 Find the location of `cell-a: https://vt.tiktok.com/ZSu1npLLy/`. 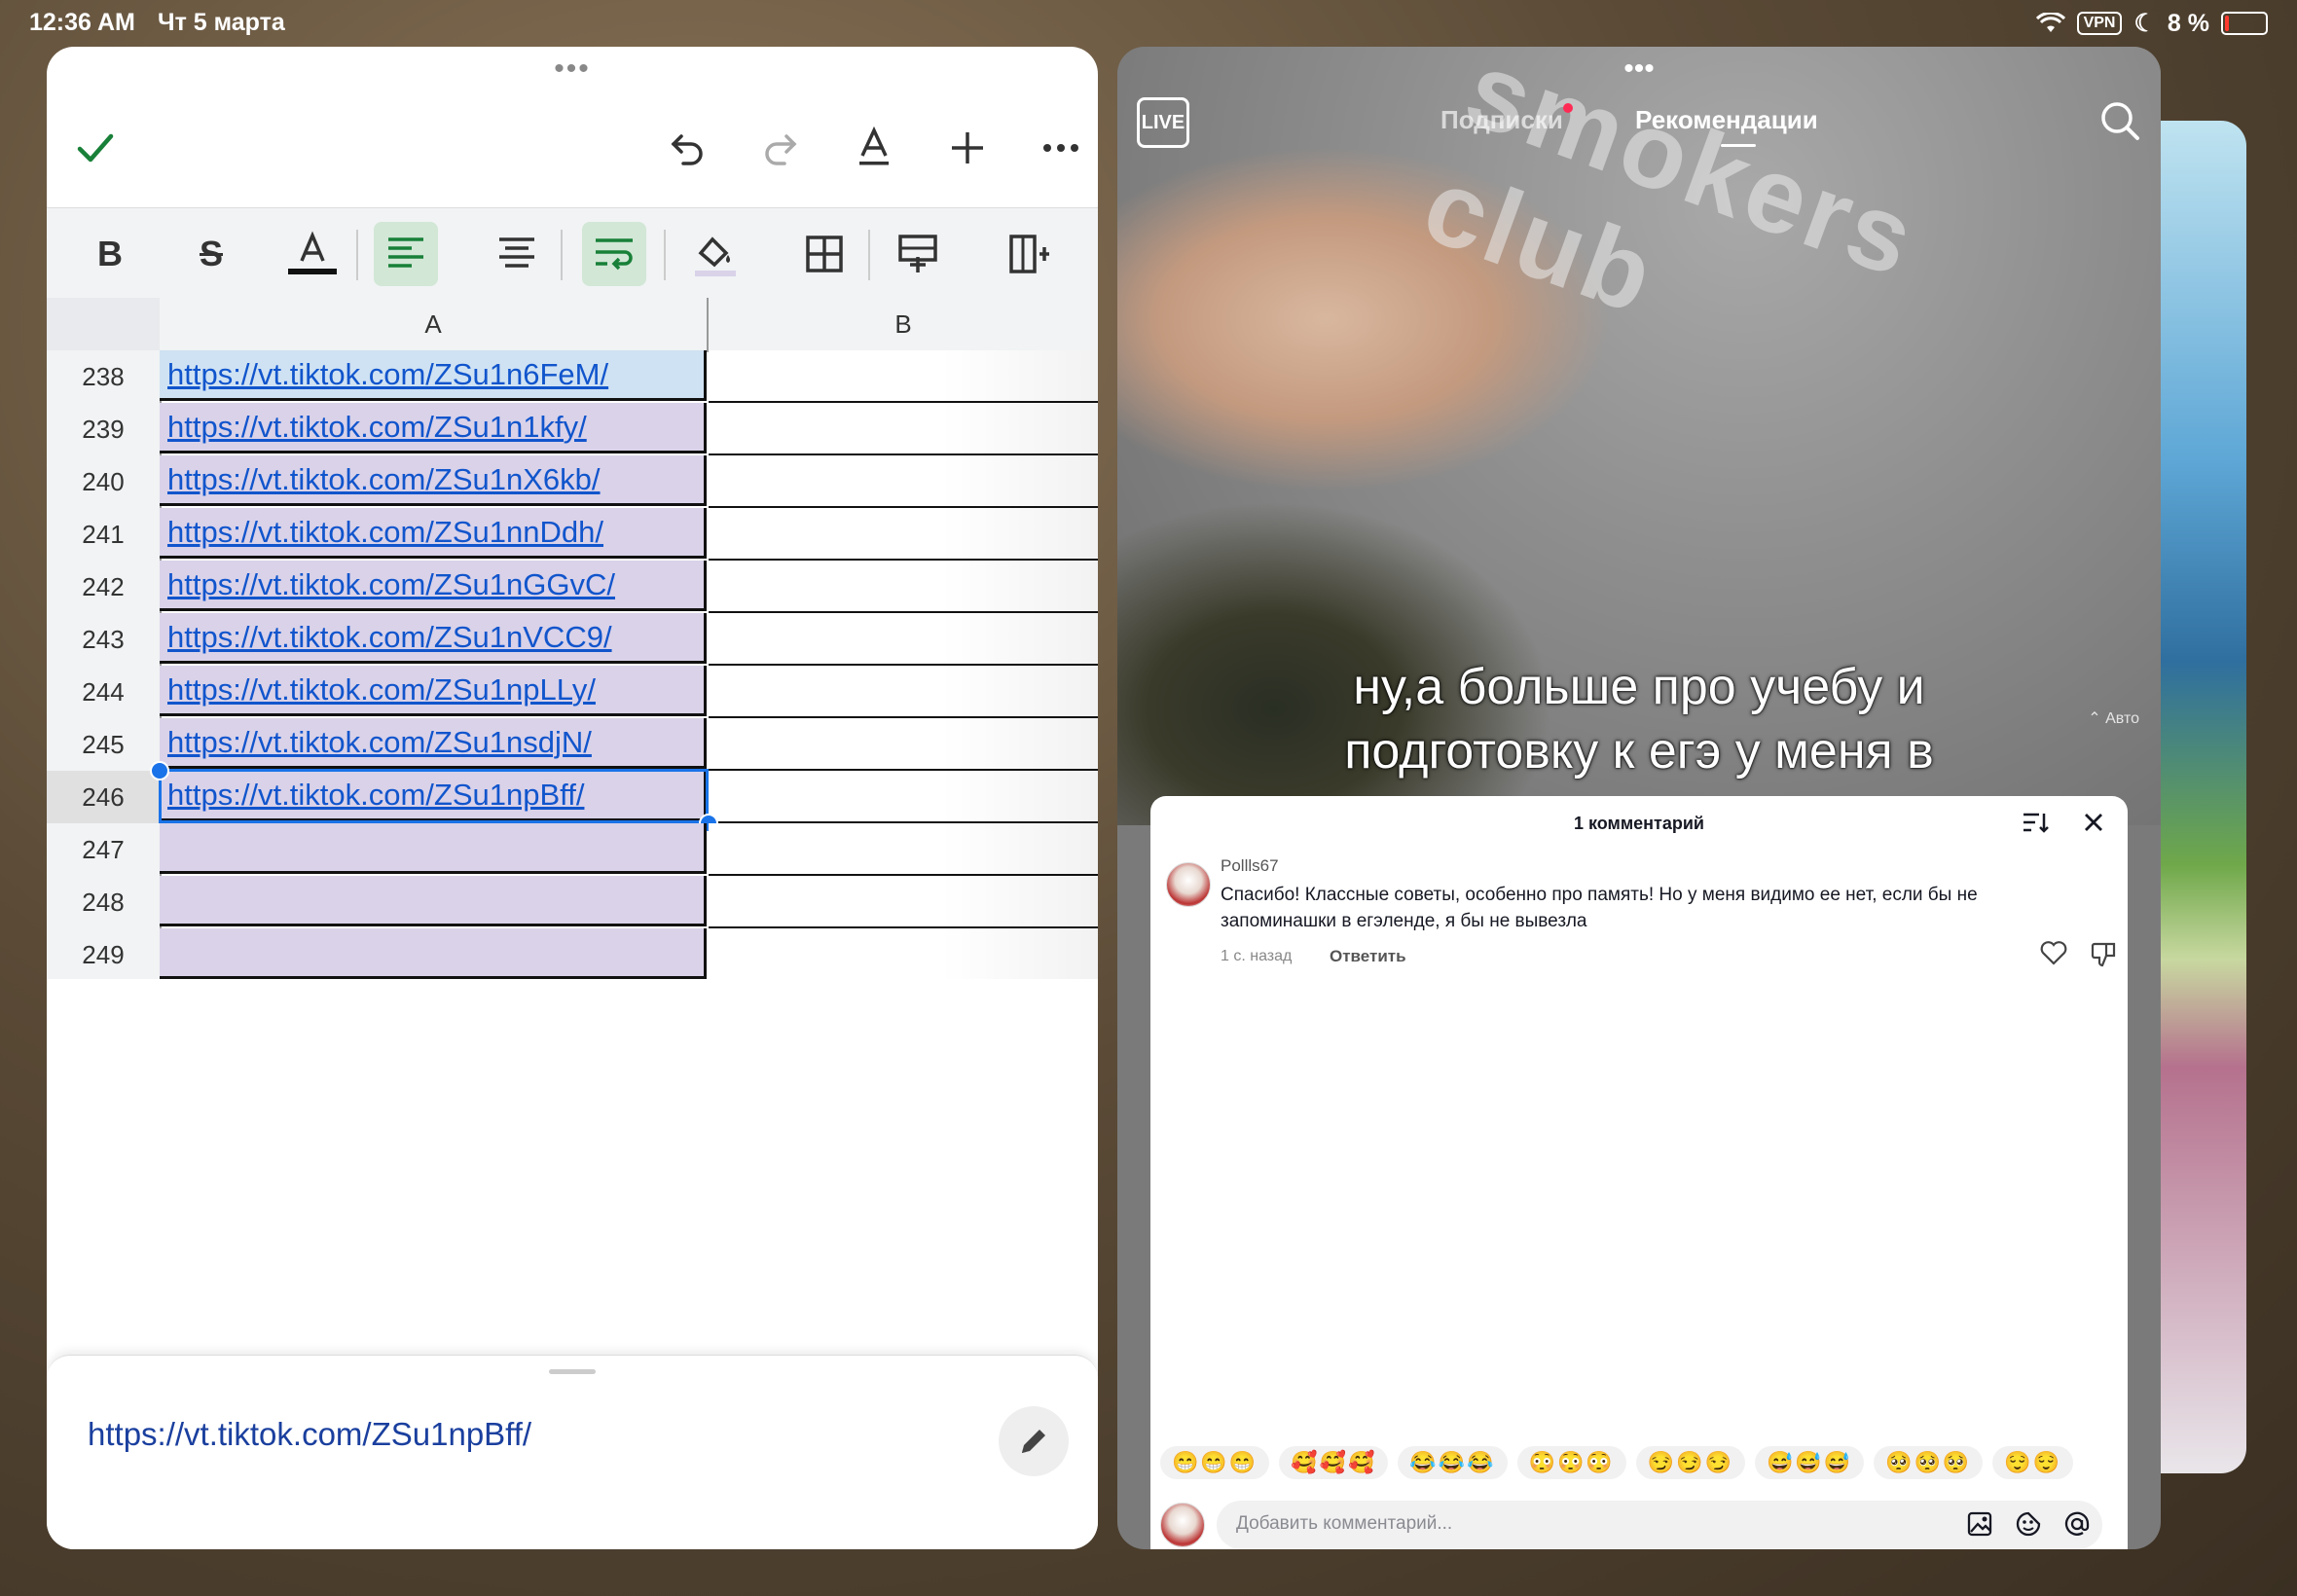

cell-a: https://vt.tiktok.com/ZSu1npLLy/ is located at coordinates (433, 691).